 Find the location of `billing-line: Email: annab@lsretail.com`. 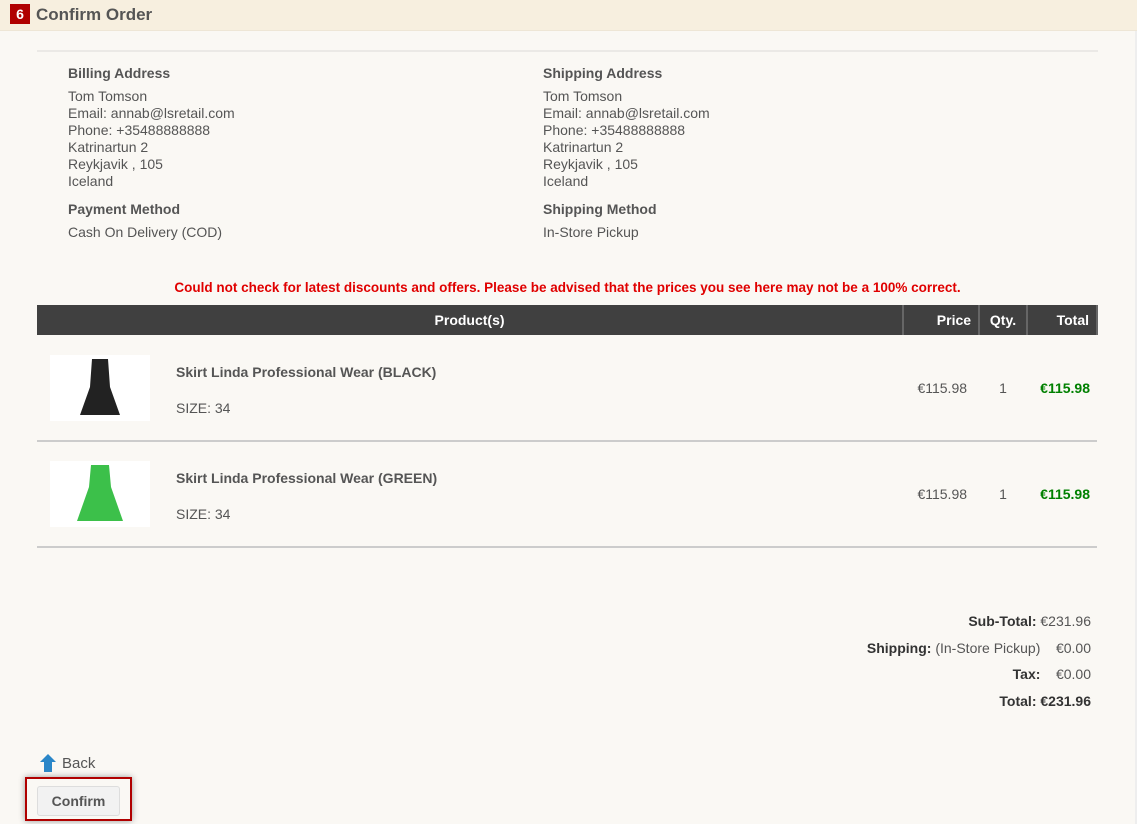

billing-line: Email: annab@lsretail.com is located at coordinates (151, 113).